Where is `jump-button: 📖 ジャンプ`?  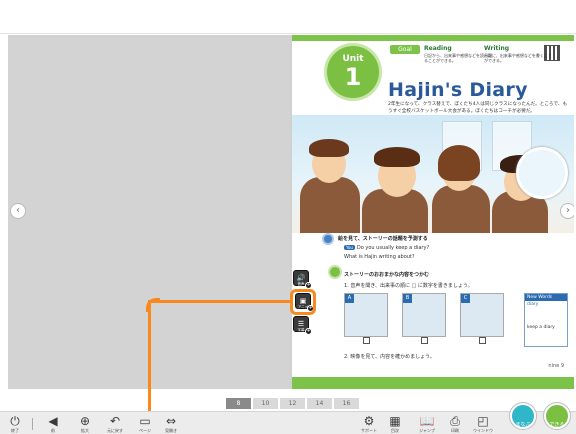
jump-button: 📖 ジャンプ is located at coordinates (427, 424).